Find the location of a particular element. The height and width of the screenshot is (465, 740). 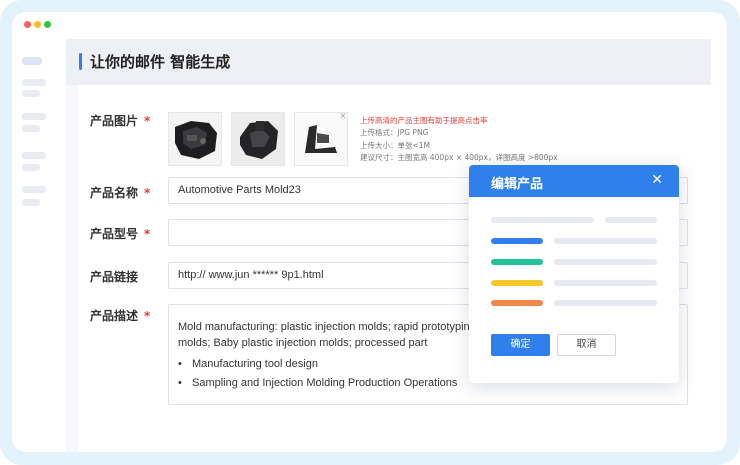

name-label: 产品名称 * is located at coordinates (120, 192).